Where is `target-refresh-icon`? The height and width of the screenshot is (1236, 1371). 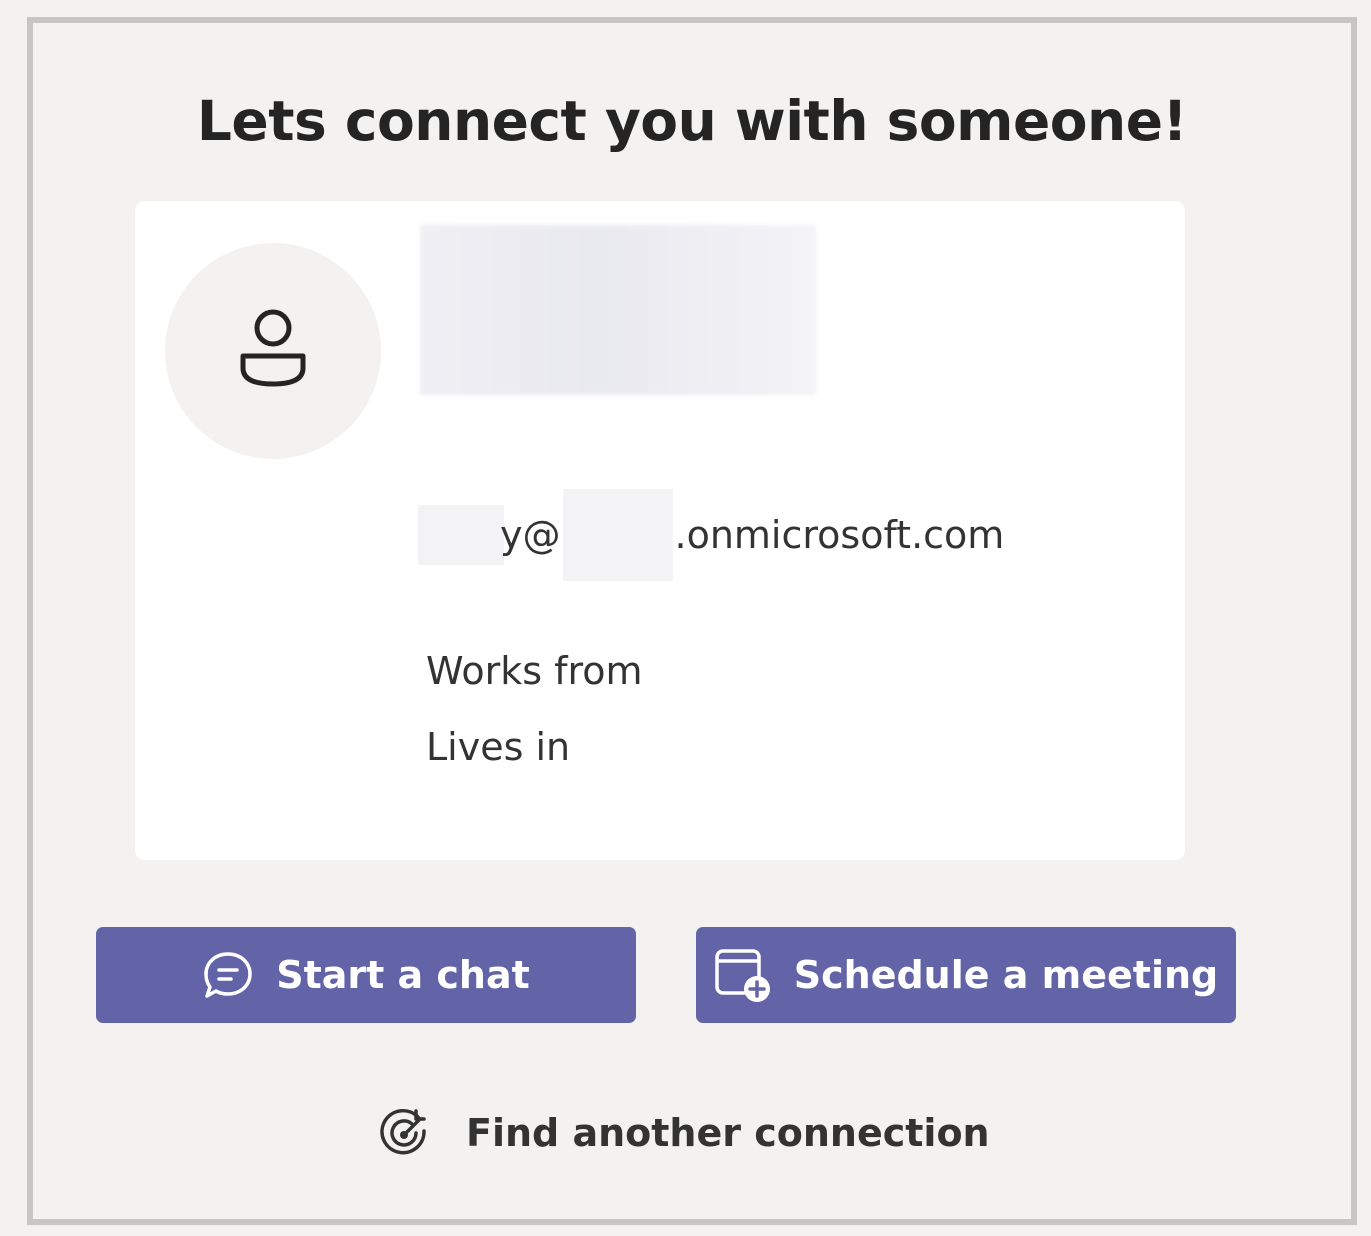
target-refresh-icon is located at coordinates (404, 1133).